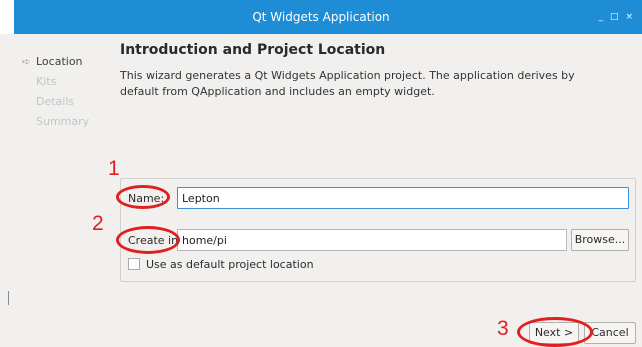 Image resolution: width=642 pixels, height=347 pixels. Describe the element at coordinates (55, 101) in the screenshot. I see `step-label: Details` at that location.